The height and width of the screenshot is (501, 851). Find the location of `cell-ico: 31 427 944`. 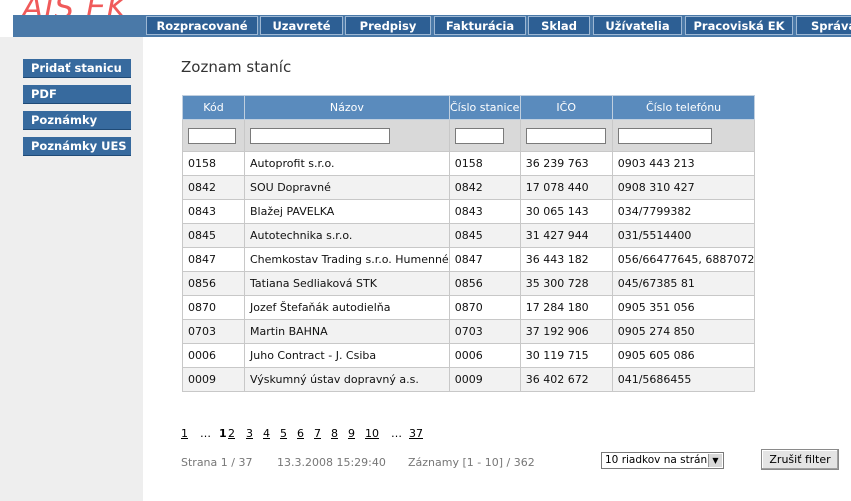

cell-ico: 31 427 944 is located at coordinates (566, 235).